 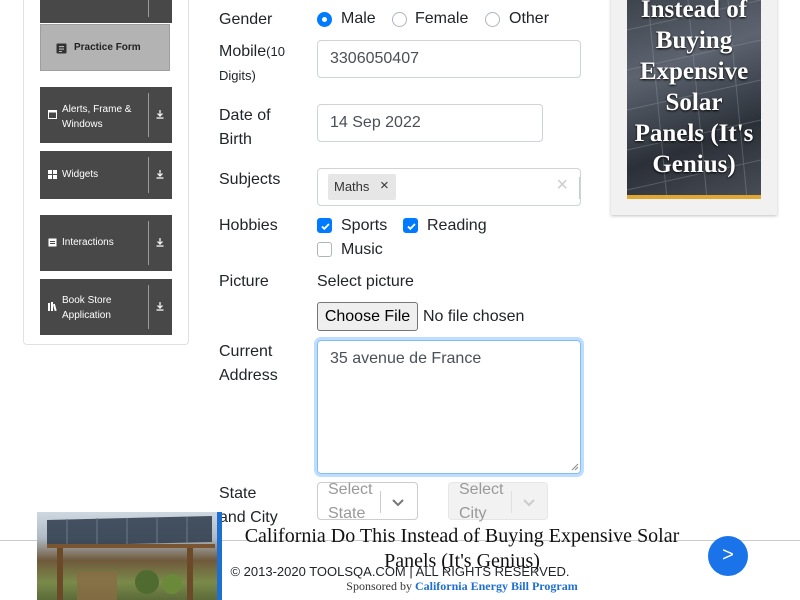 What do you see at coordinates (324, 19) in the screenshot?
I see `gender-male-radio` at bounding box center [324, 19].